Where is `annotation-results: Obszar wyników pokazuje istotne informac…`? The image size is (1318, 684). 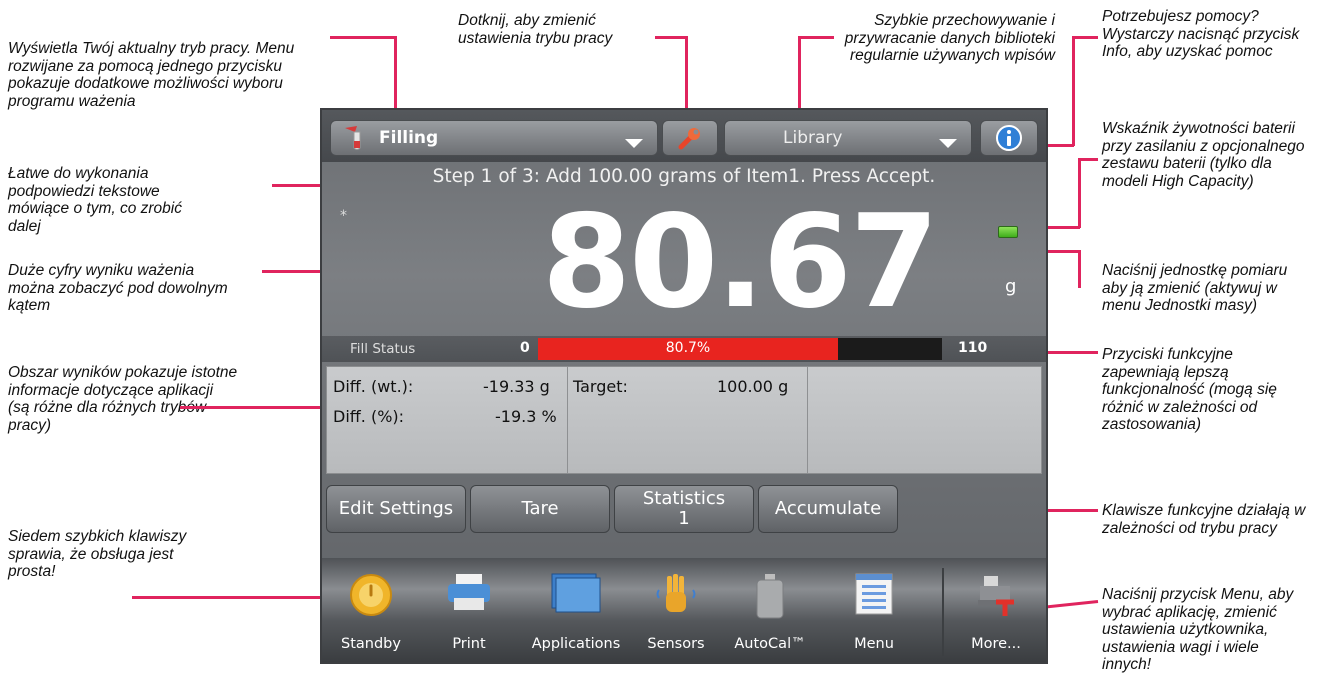
annotation-results: Obszar wyników pokazuje istotne informac… is located at coordinates (123, 399).